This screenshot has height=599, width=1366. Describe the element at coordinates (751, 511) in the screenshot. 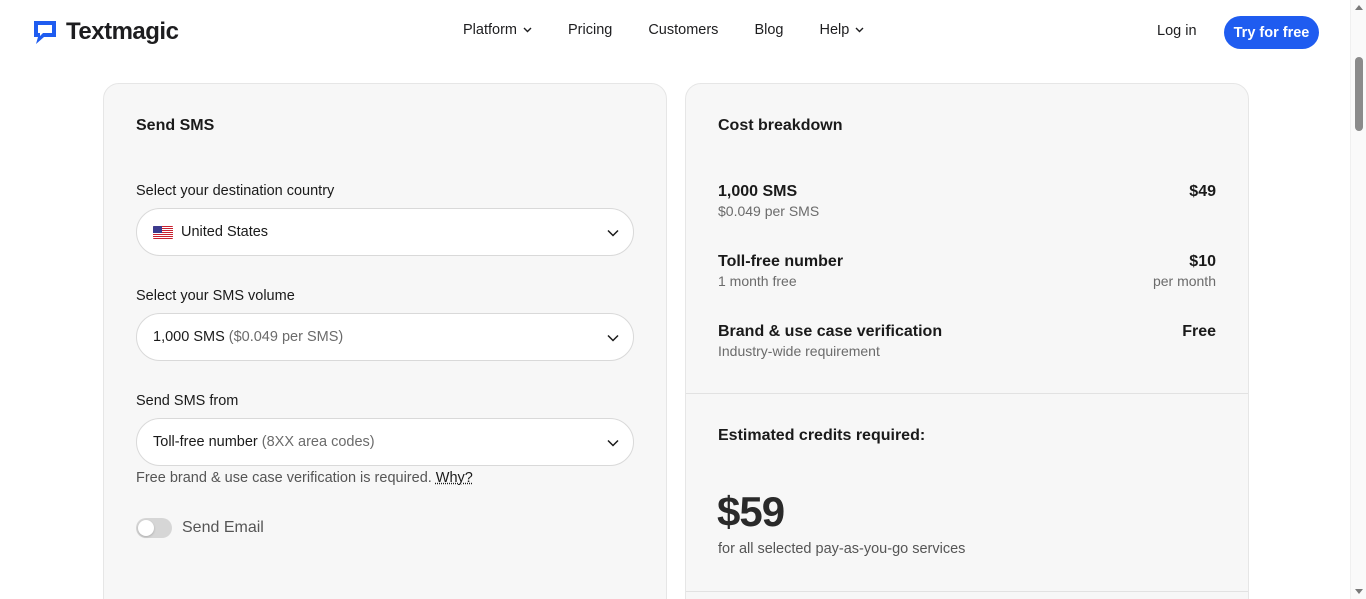

I see `estimate-amount: $59` at that location.